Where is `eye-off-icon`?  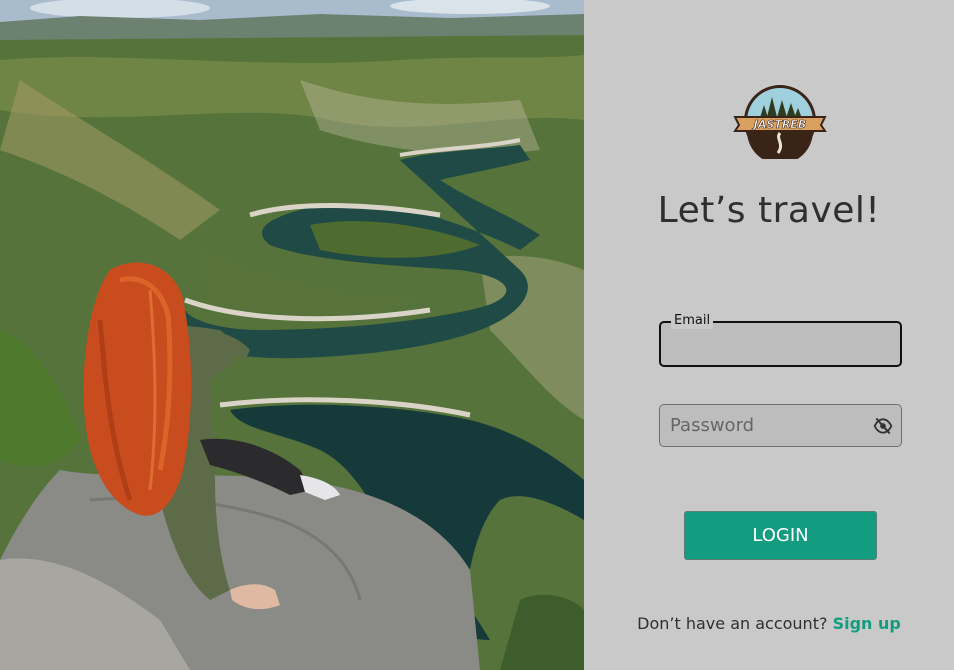
eye-off-icon is located at coordinates (883, 426).